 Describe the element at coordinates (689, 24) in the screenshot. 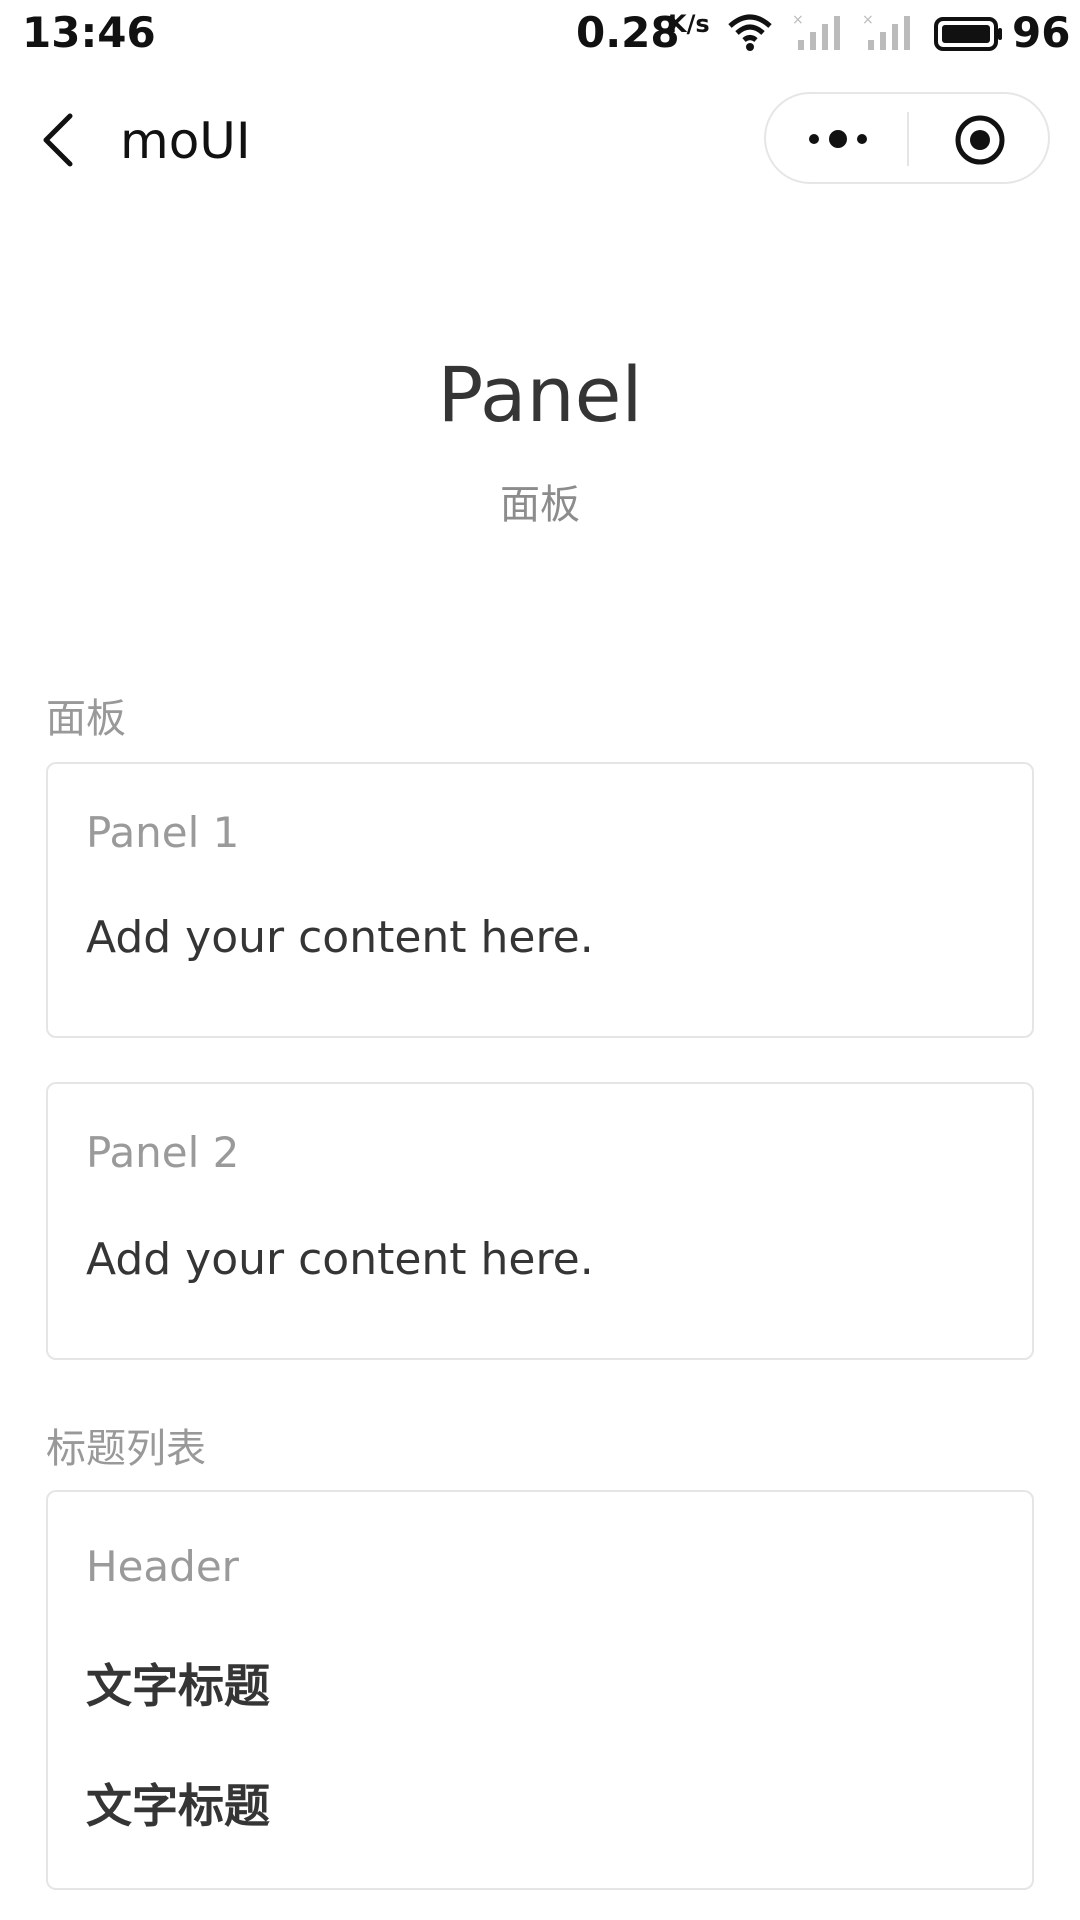

I see `network-speed-unit: K/s` at that location.